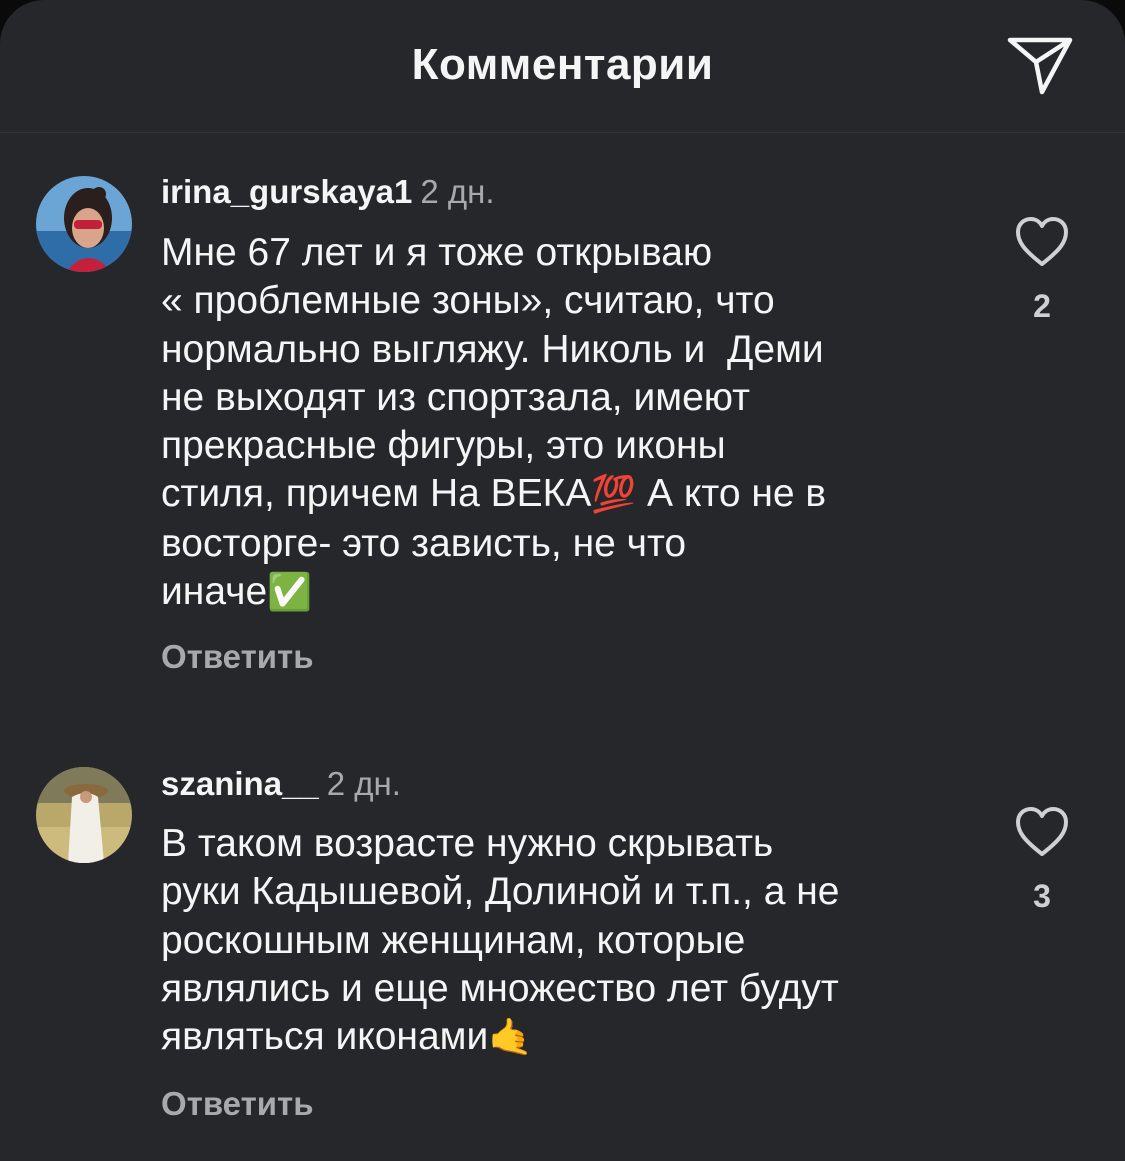 The height and width of the screenshot is (1161, 1125). I want to click on hundred-points-emoji: 💯, so click(614, 495).